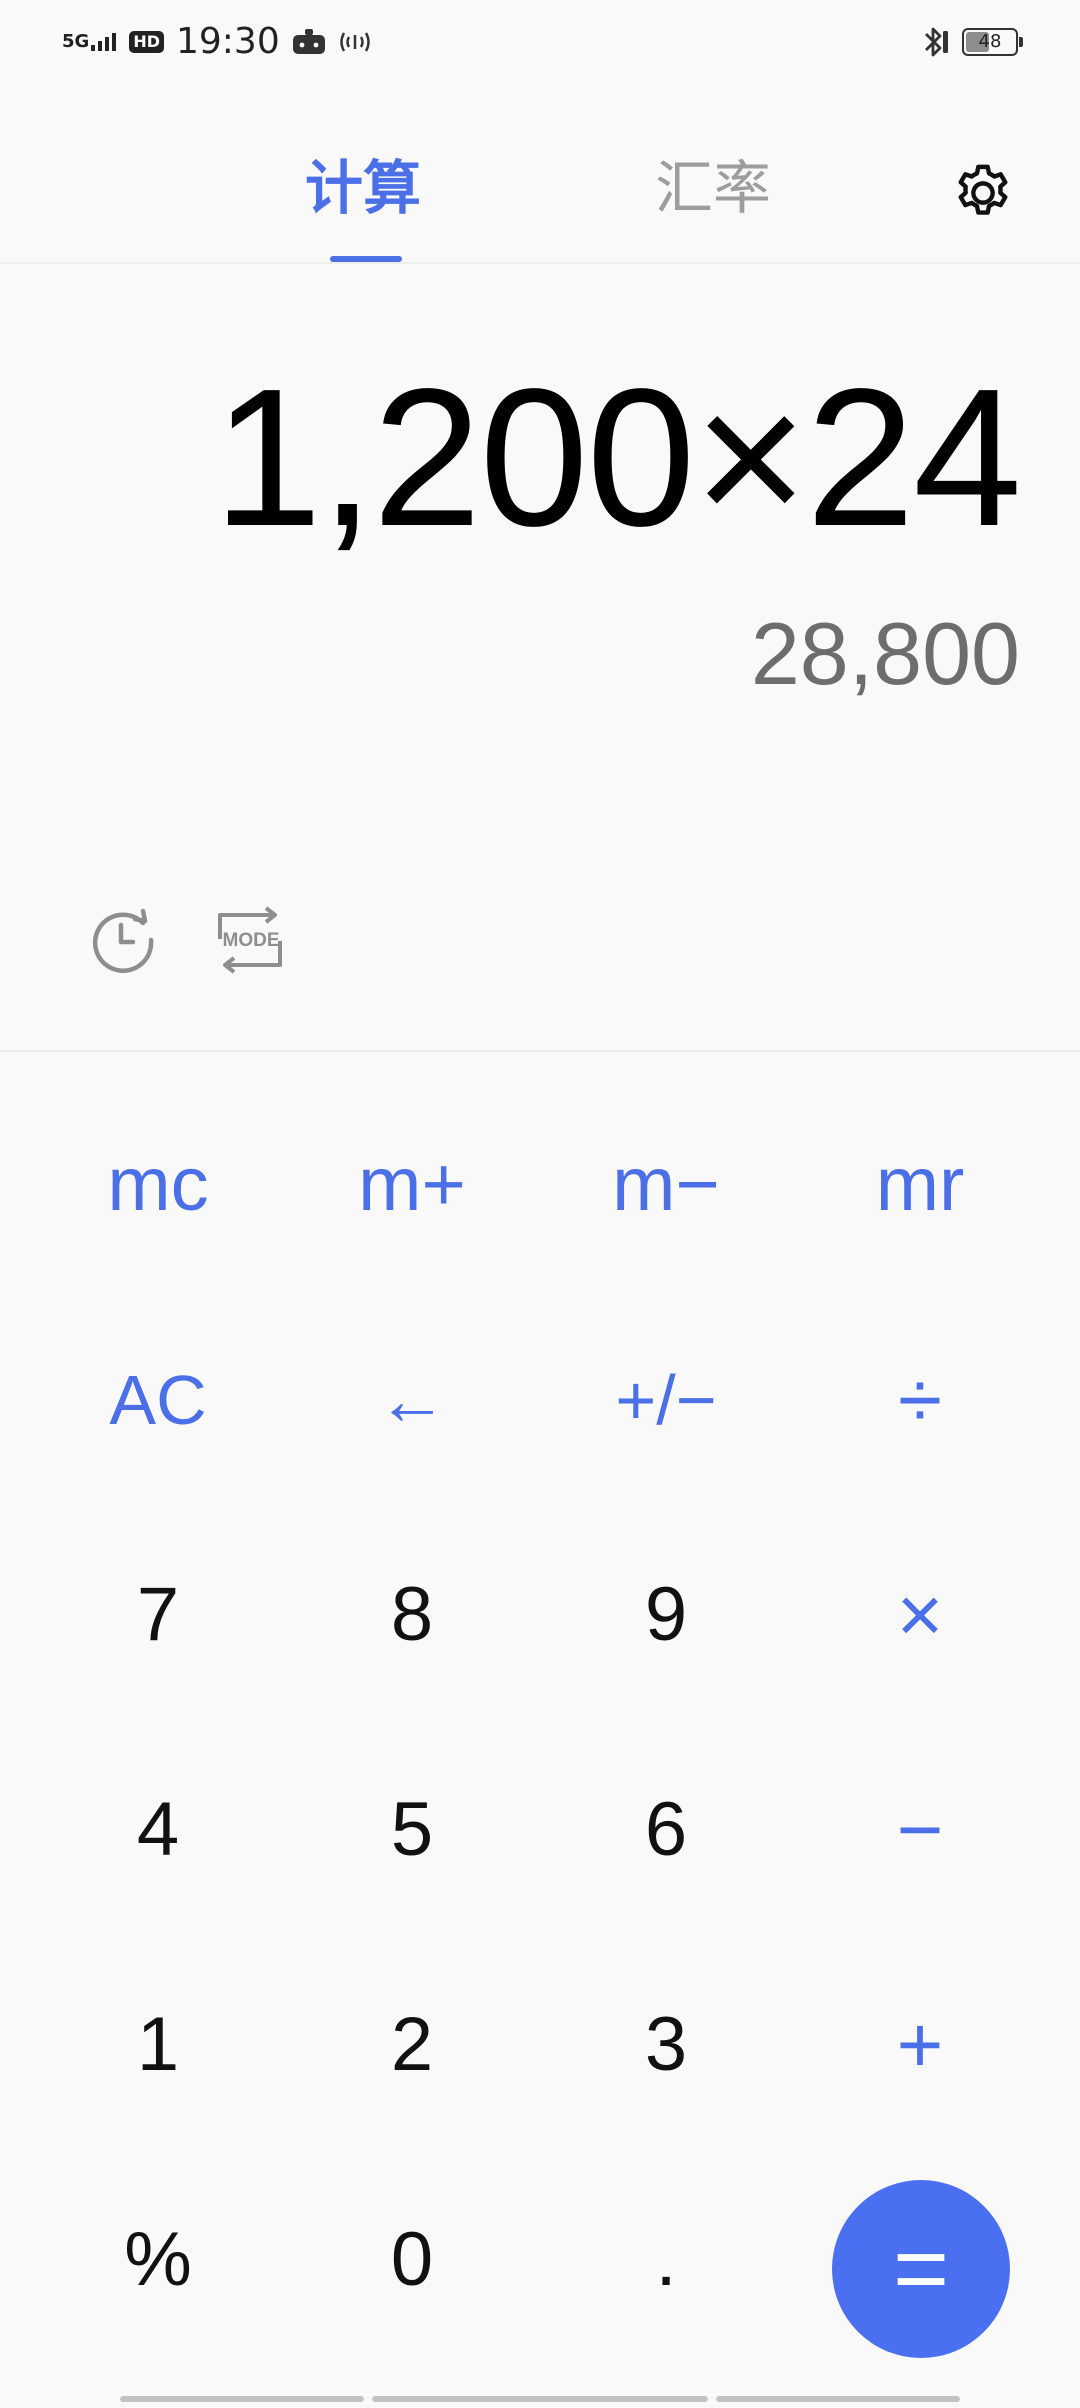 The image size is (1080, 2408). What do you see at coordinates (308, 41) in the screenshot?
I see `game-controller-icon` at bounding box center [308, 41].